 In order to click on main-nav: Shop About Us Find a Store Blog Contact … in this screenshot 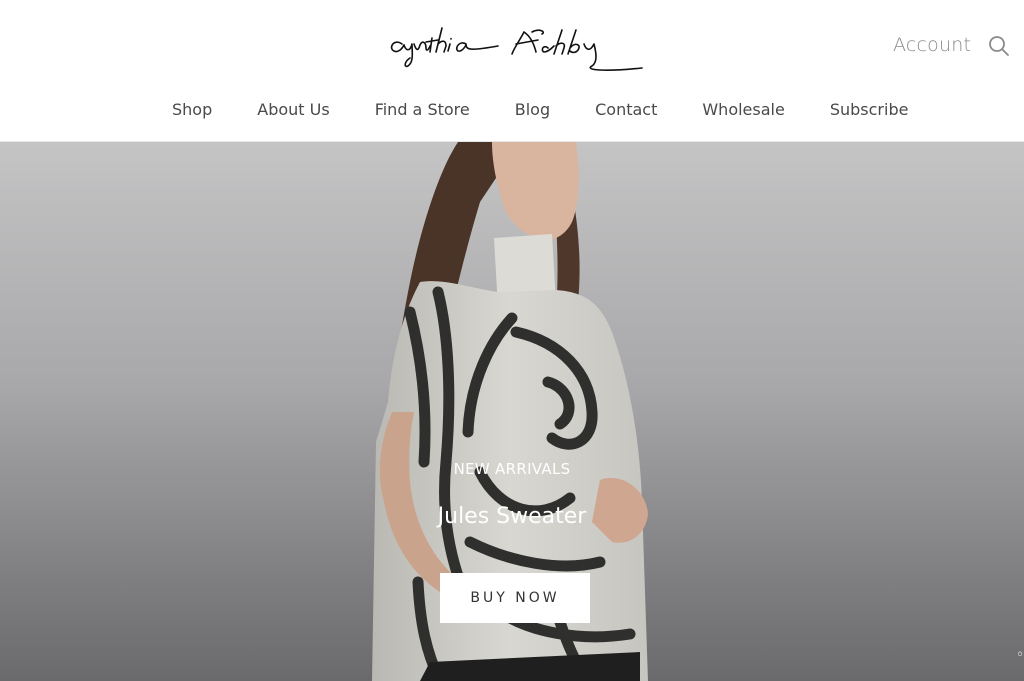, I will do `click(512, 111)`.